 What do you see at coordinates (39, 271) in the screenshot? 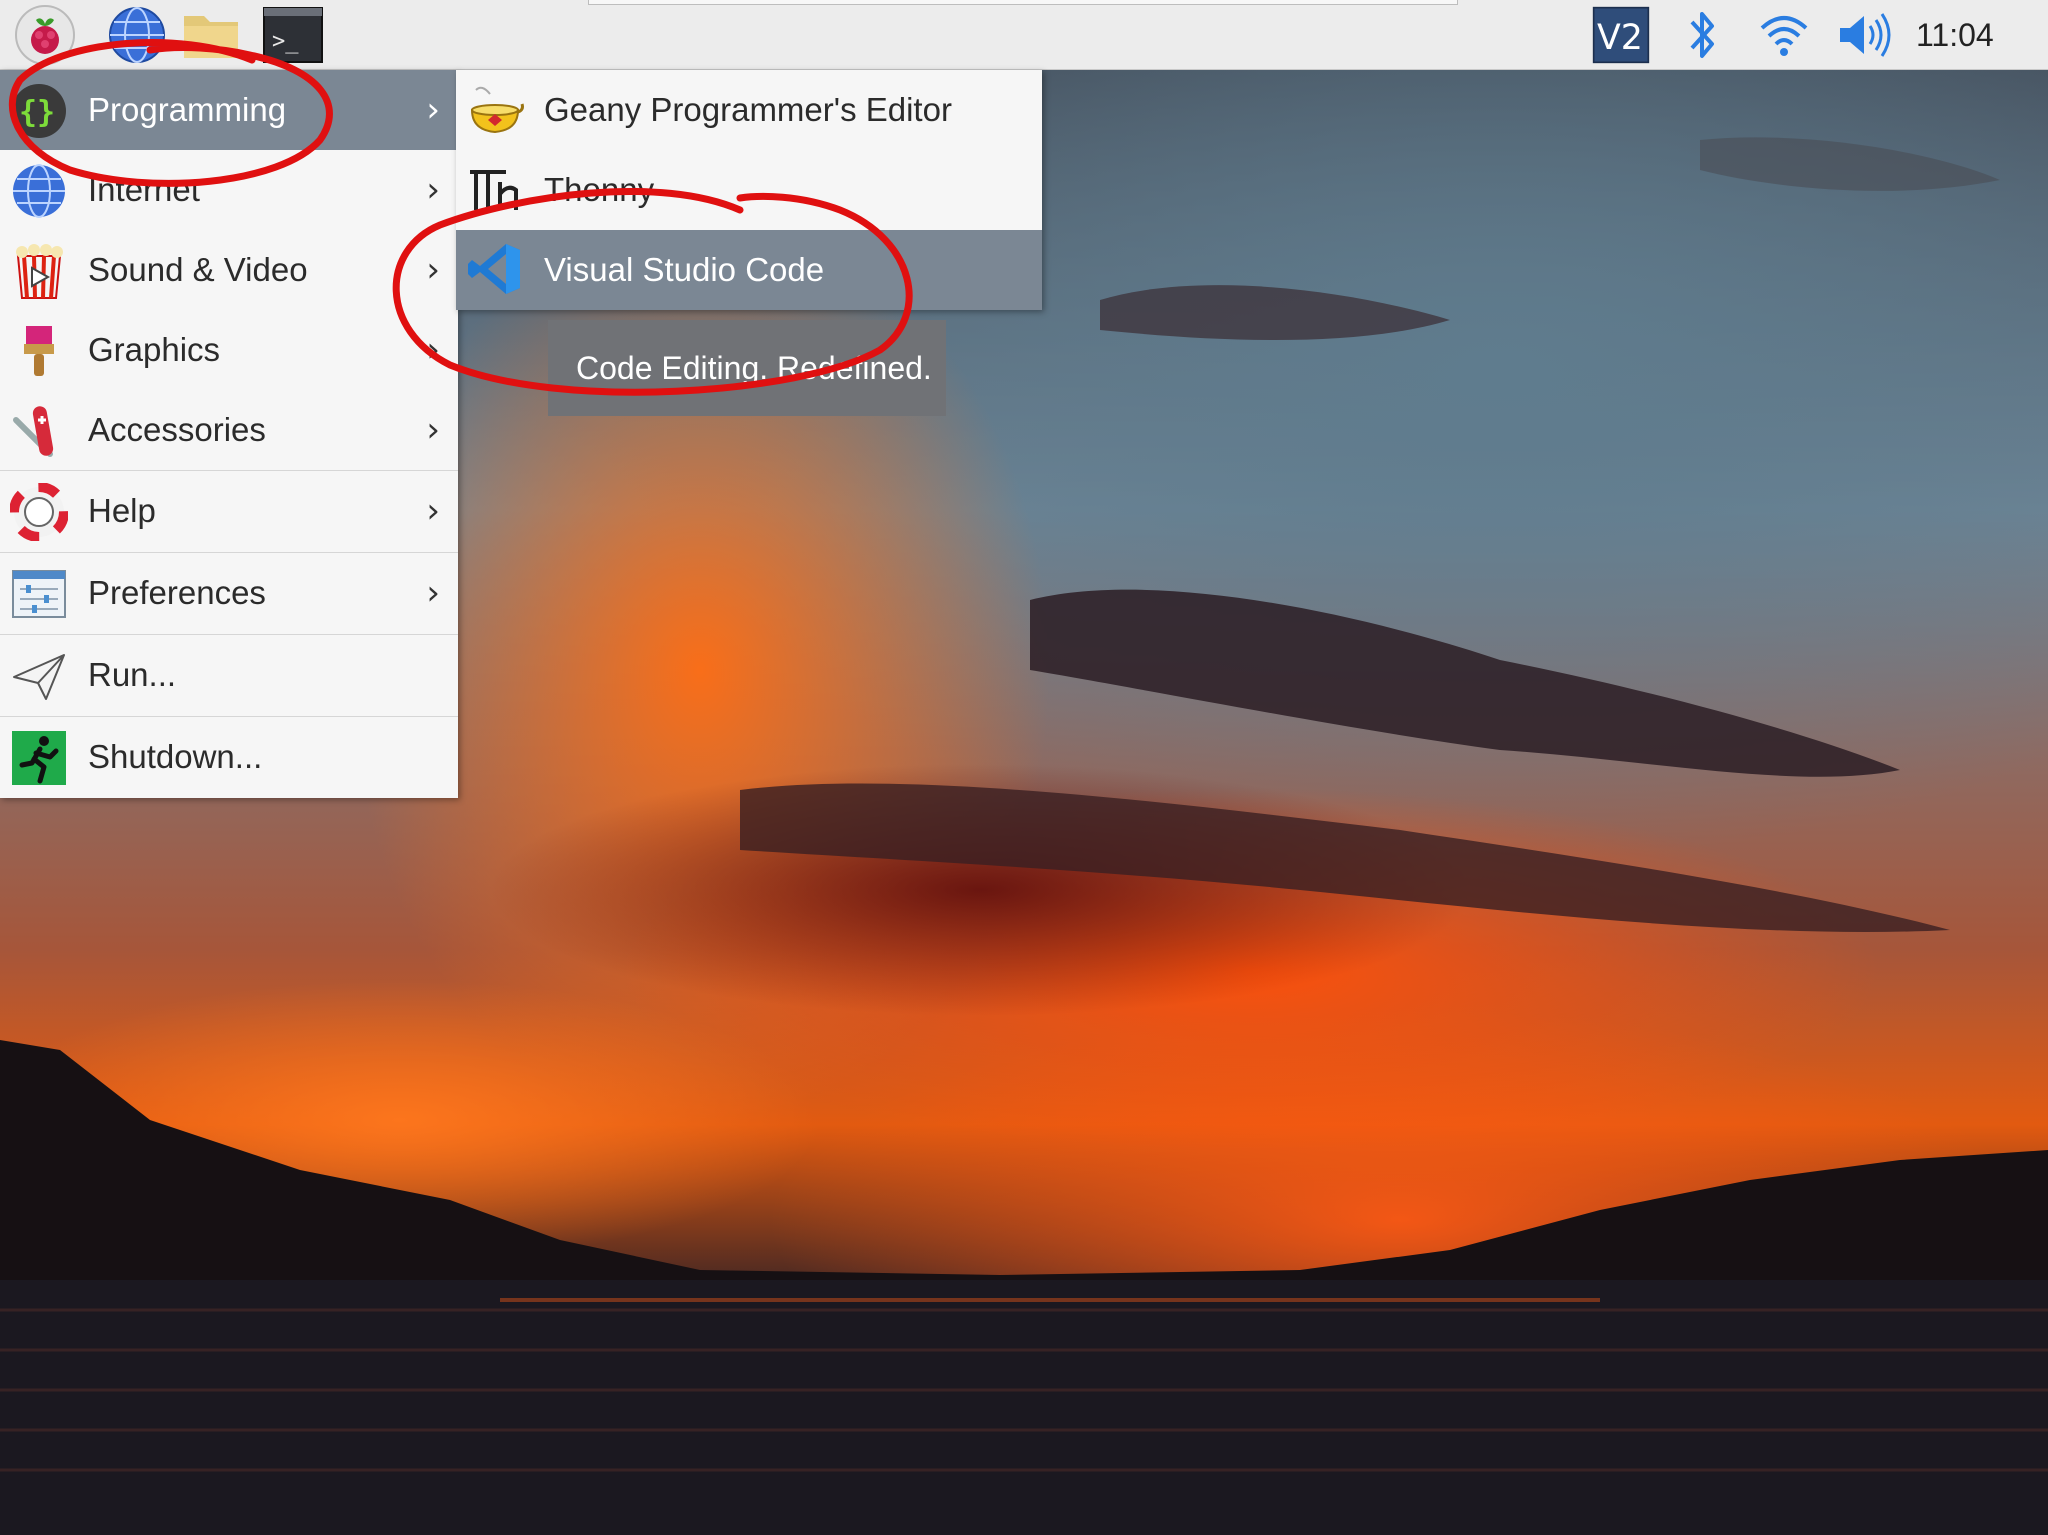
I see `sound-video-icon` at bounding box center [39, 271].